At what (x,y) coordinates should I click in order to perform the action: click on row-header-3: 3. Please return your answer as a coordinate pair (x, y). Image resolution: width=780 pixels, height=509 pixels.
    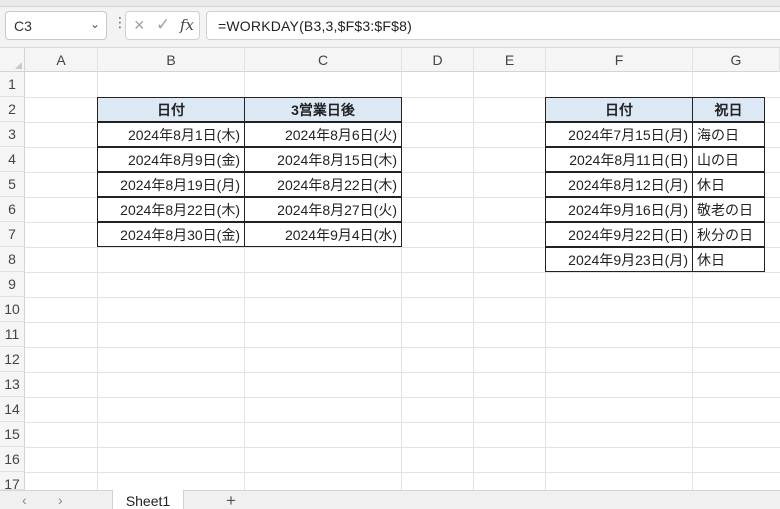
    Looking at the image, I should click on (12, 134).